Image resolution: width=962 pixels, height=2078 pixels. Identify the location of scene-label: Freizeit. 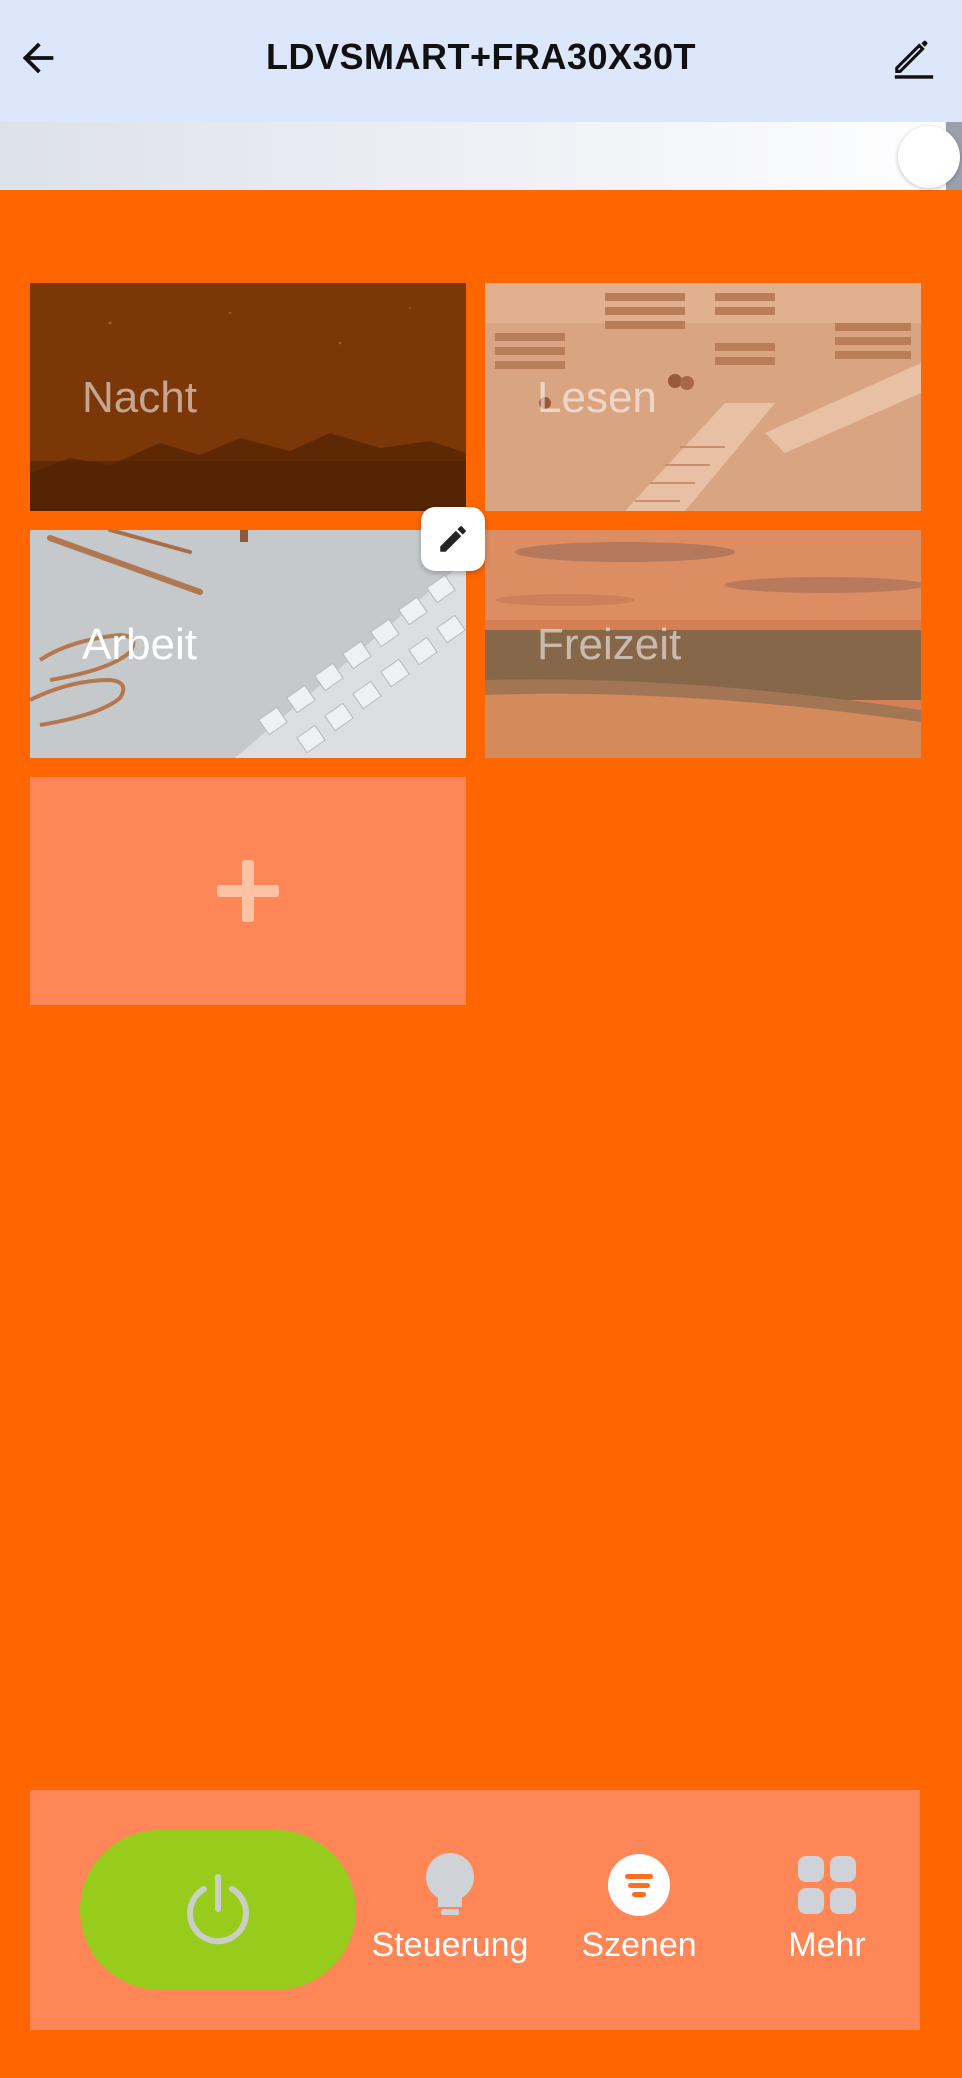
(609, 644).